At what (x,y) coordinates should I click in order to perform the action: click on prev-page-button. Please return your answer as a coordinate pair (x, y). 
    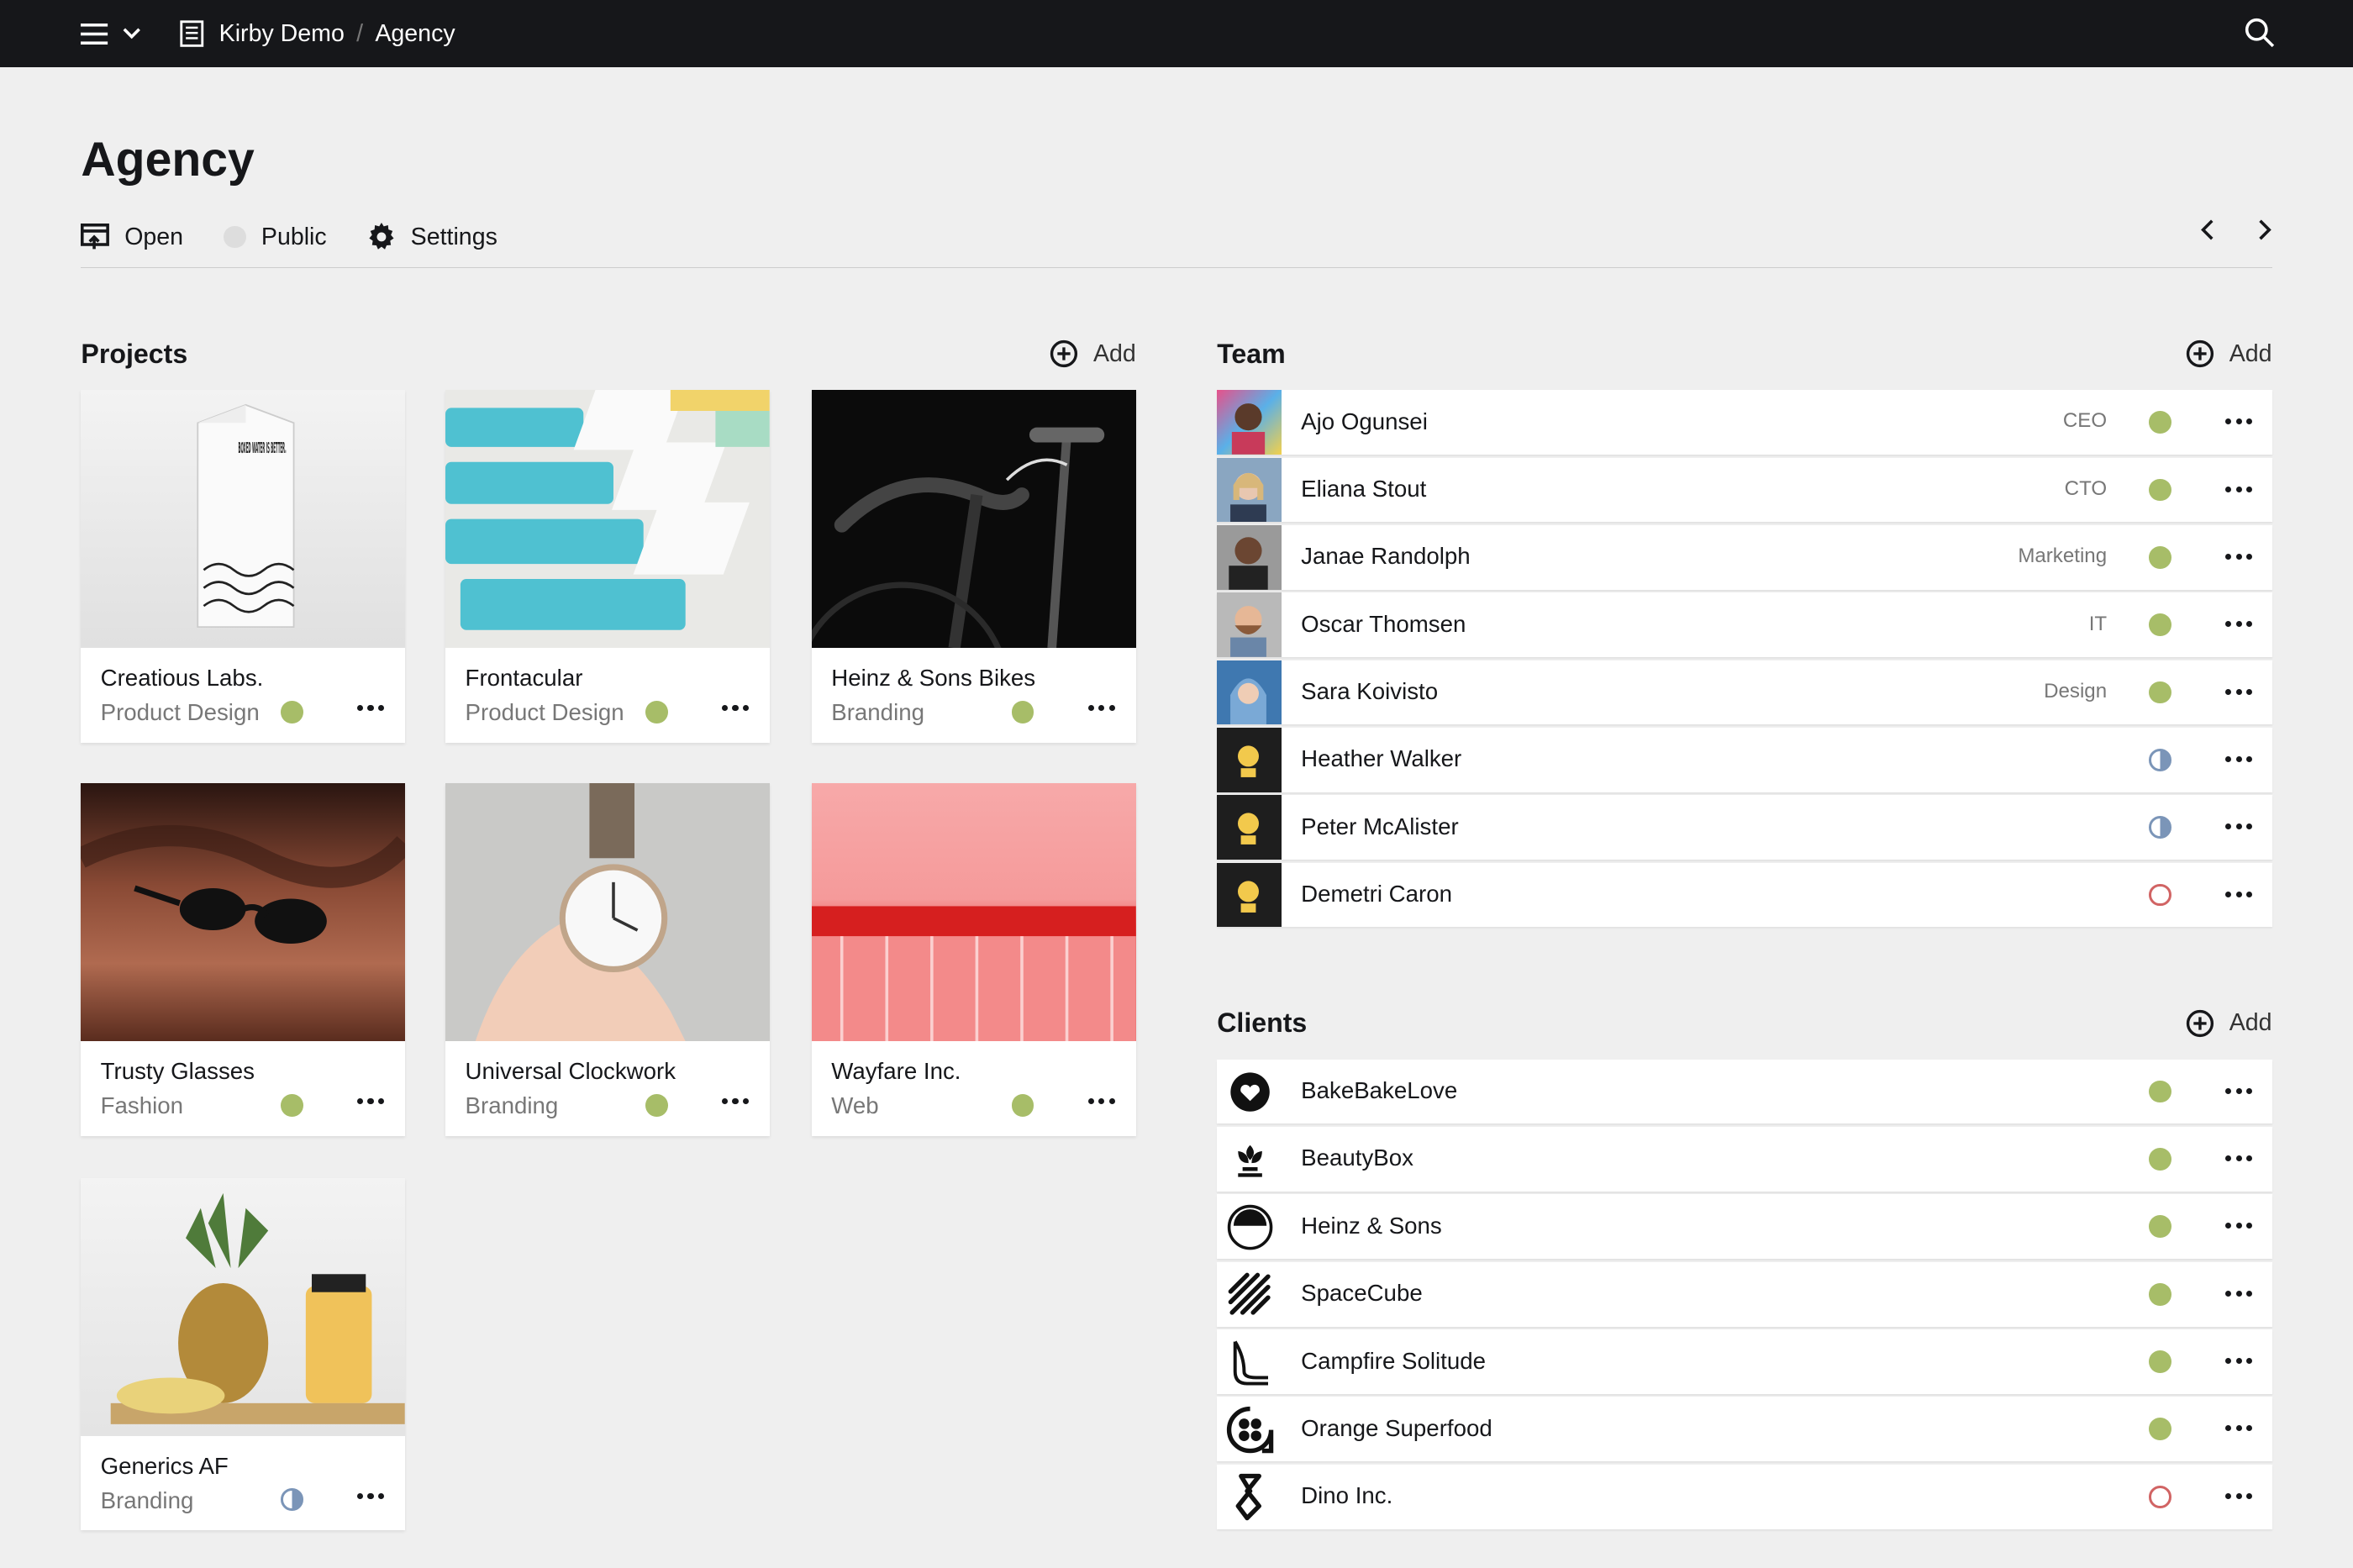
    Looking at the image, I should click on (2207, 230).